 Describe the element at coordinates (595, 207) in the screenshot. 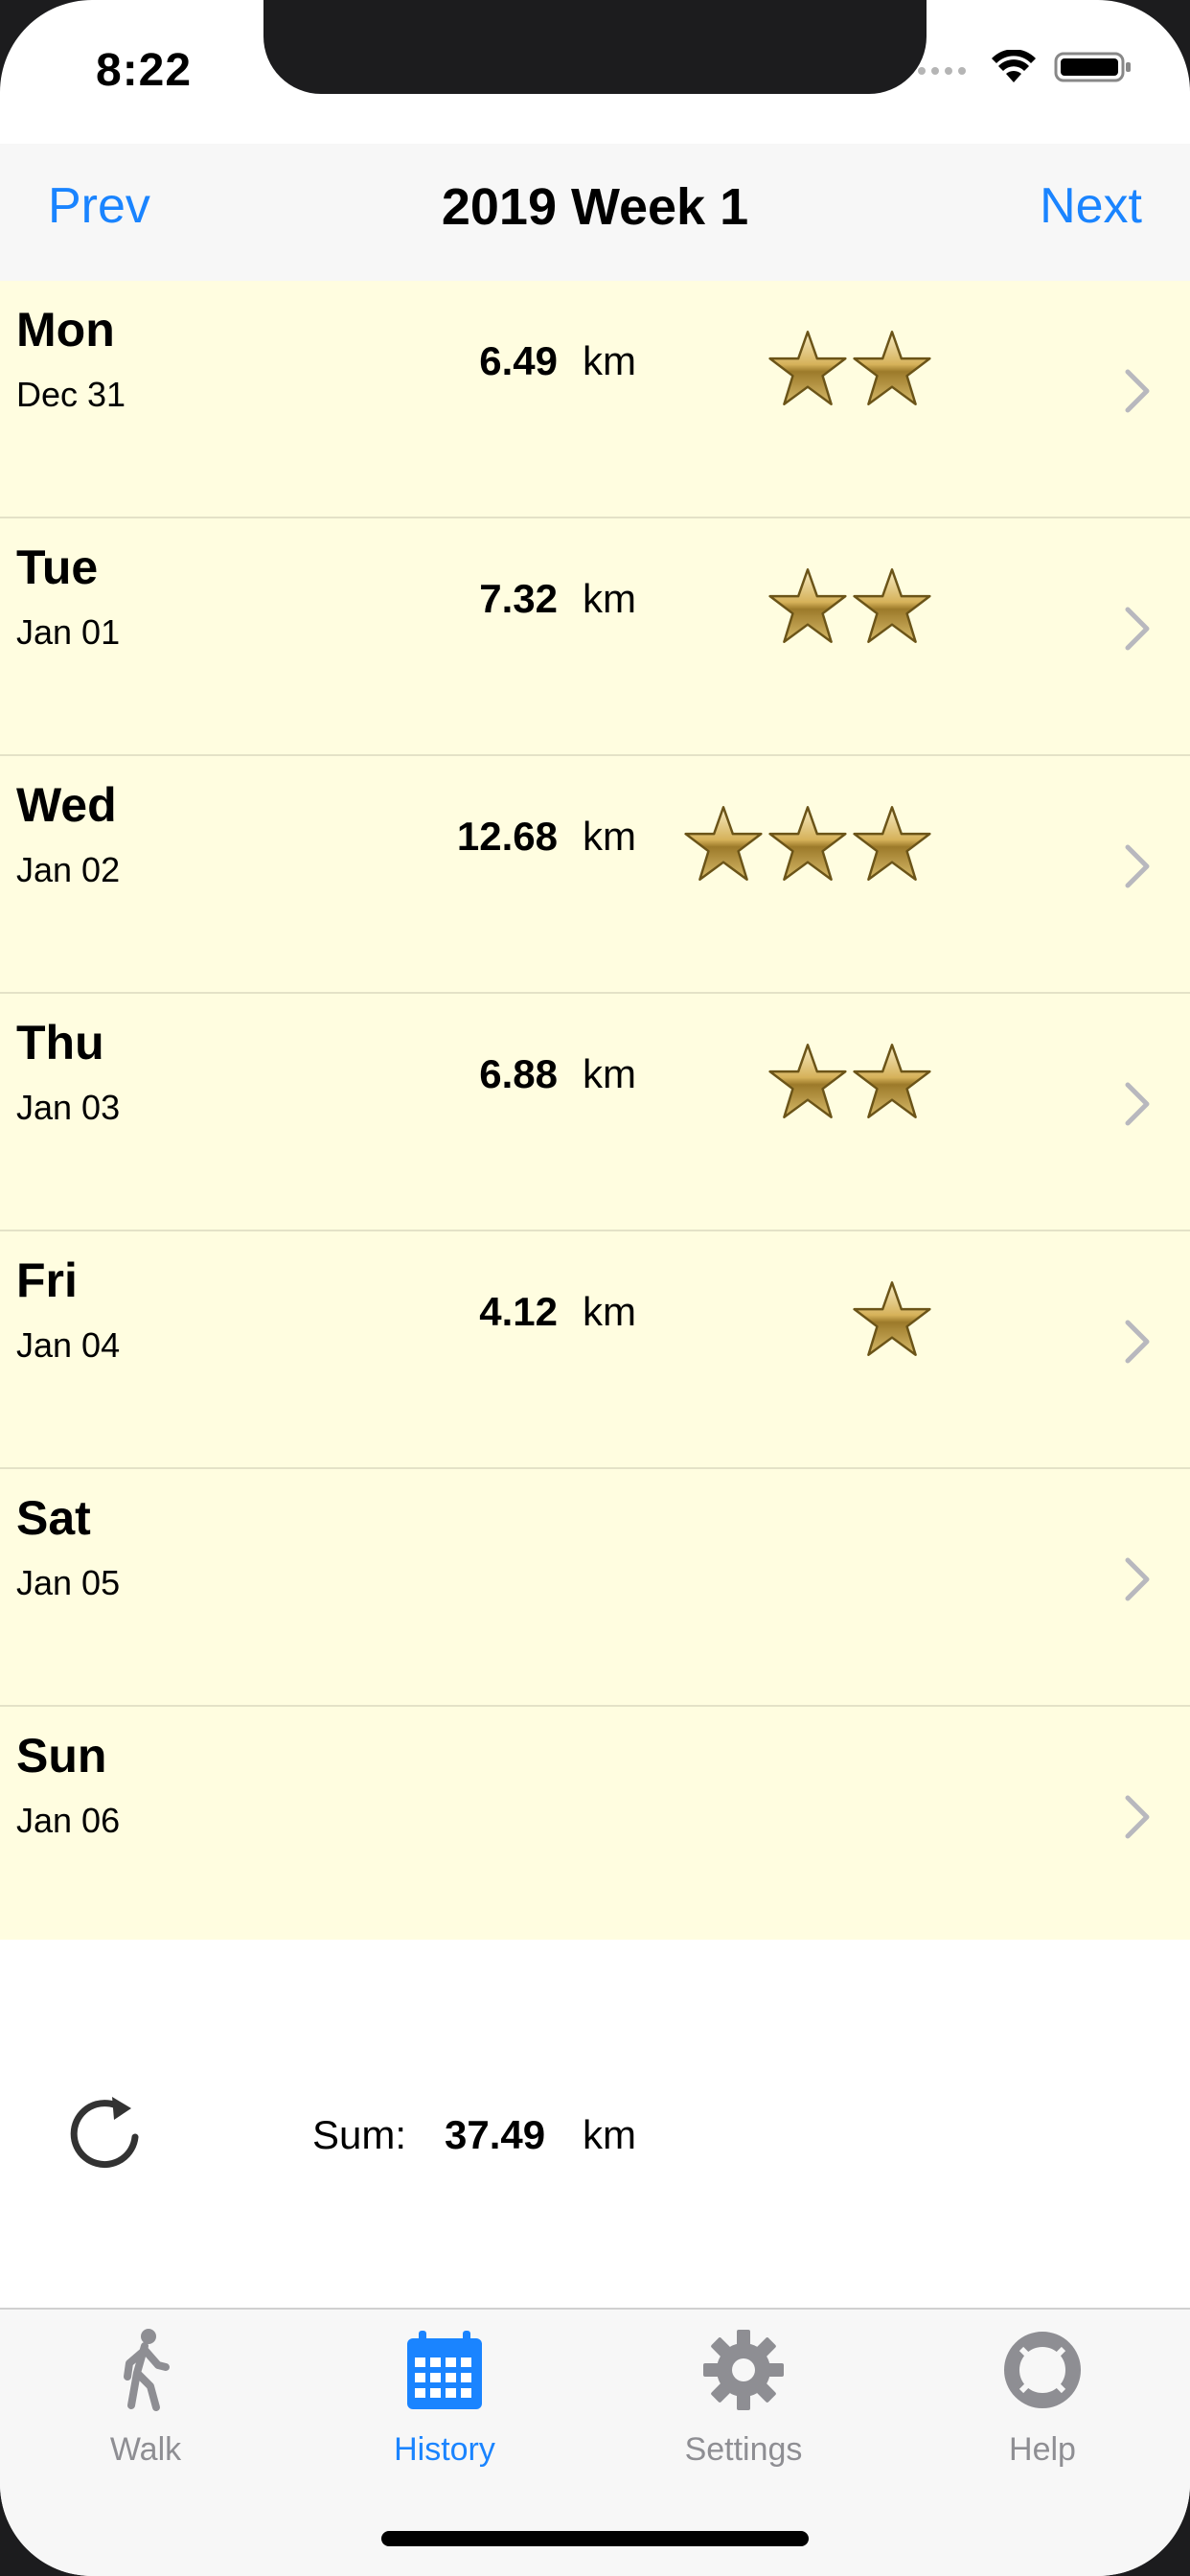

I see `page-title: 2019 Week 1` at that location.